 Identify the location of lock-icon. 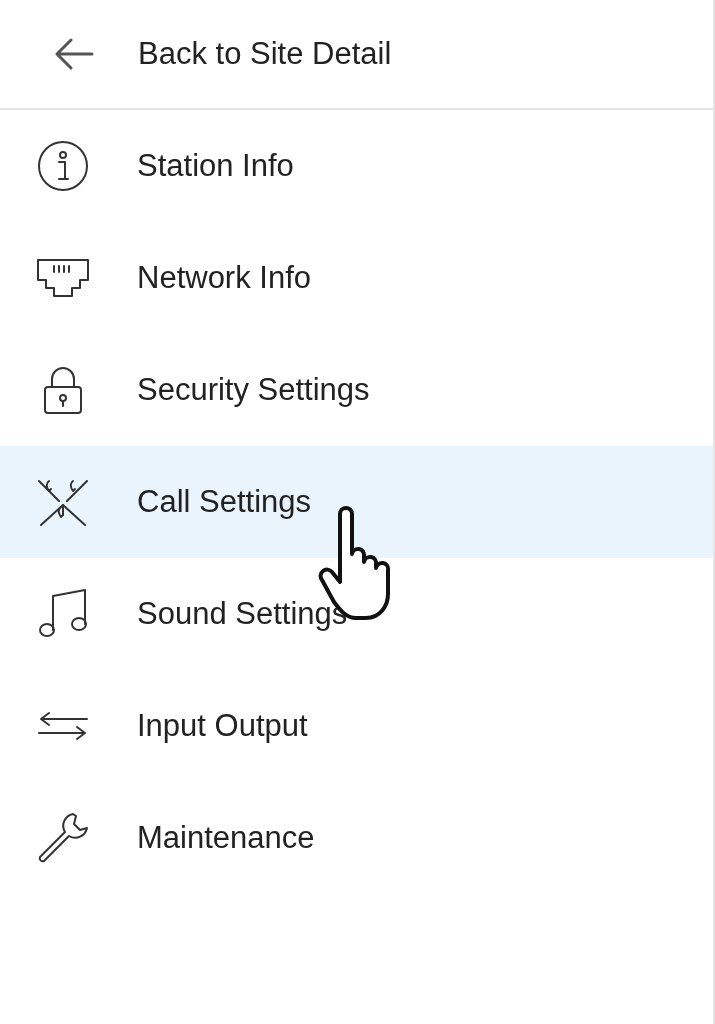
(62, 390).